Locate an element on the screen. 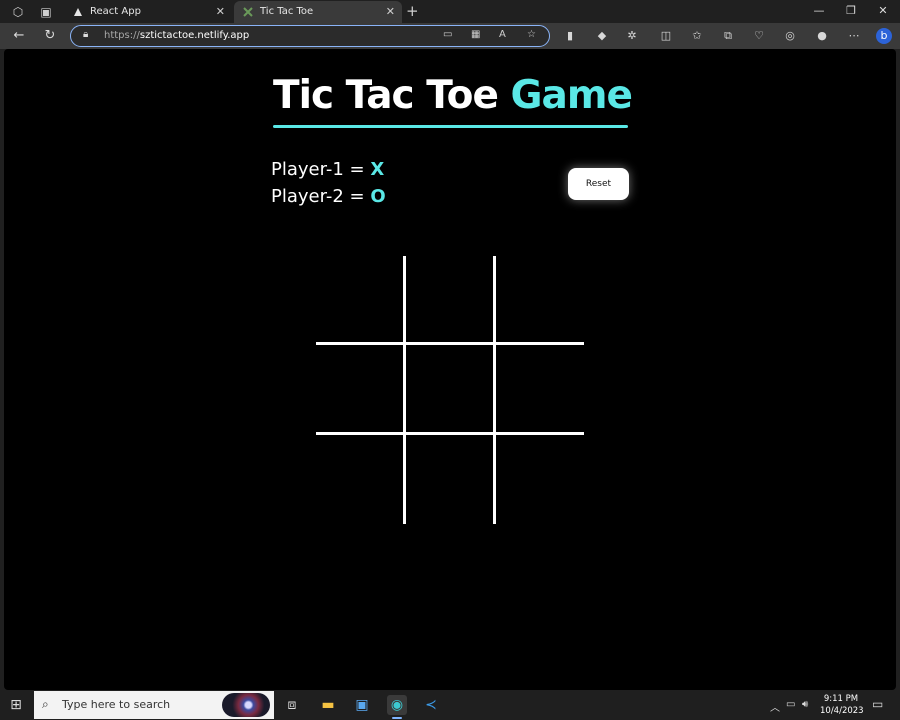 This screenshot has width=900, height=720. url-text: https://sztictactoe.netlify.app is located at coordinates (176, 36).